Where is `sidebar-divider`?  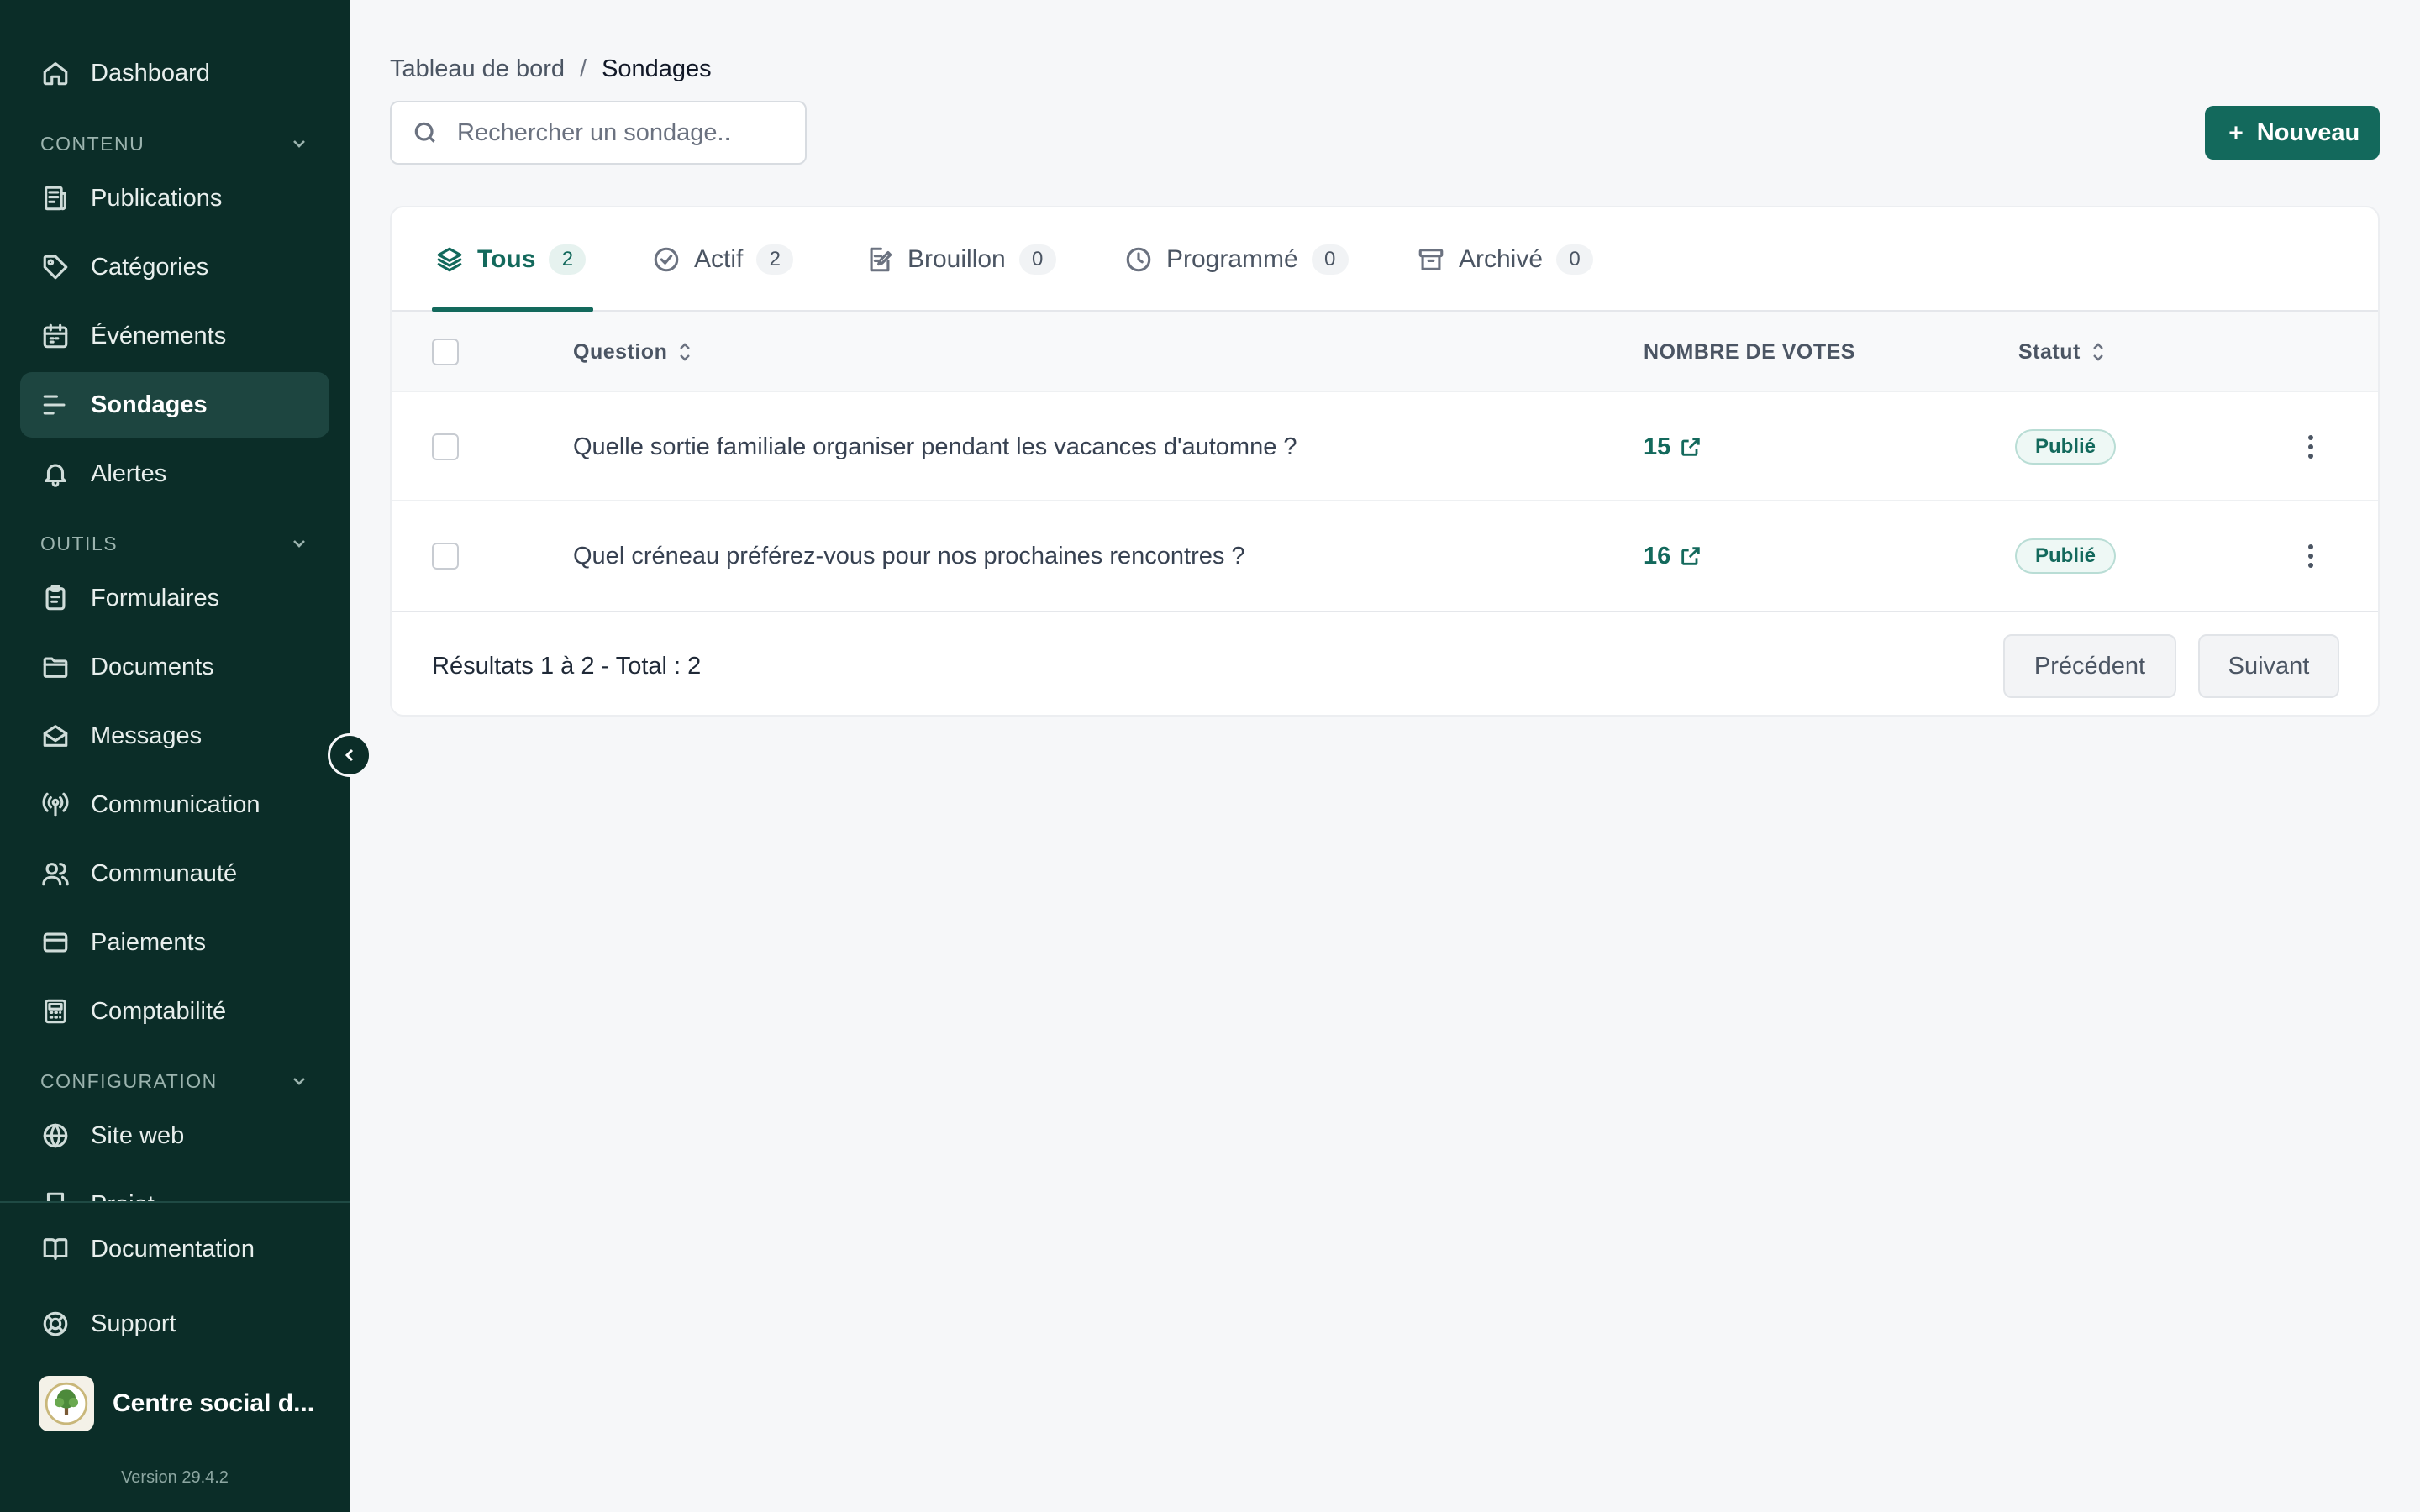
sidebar-divider is located at coordinates (175, 1202).